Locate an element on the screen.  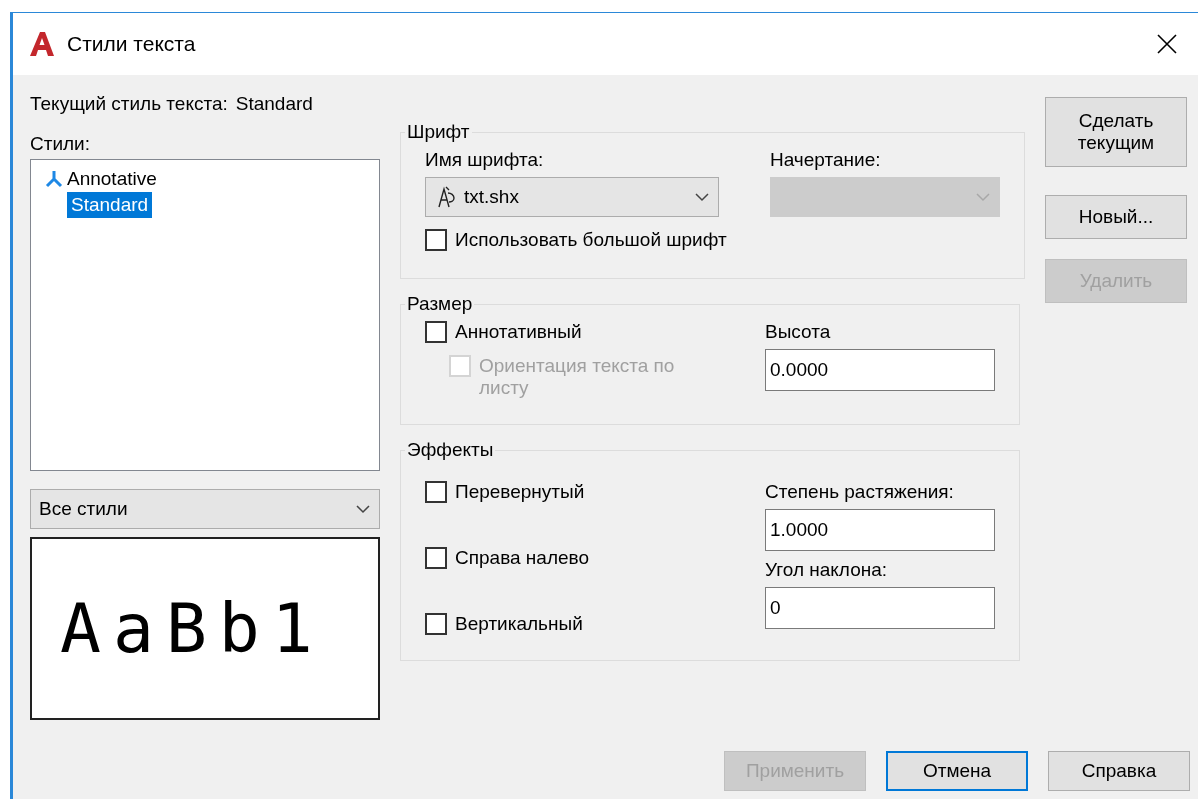
height-label: Высота is located at coordinates (798, 332).